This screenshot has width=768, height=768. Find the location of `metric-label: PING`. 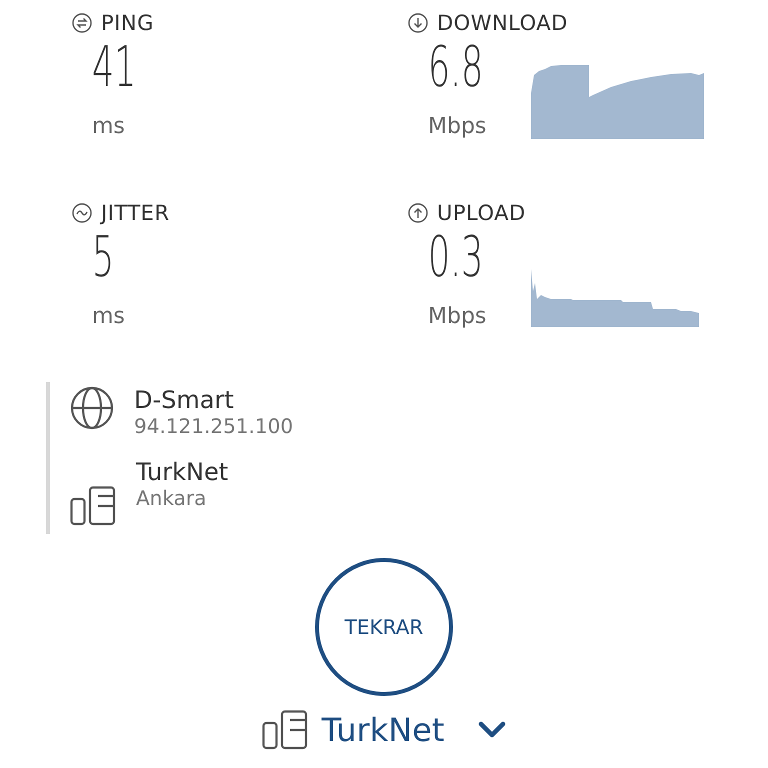

metric-label: PING is located at coordinates (127, 23).